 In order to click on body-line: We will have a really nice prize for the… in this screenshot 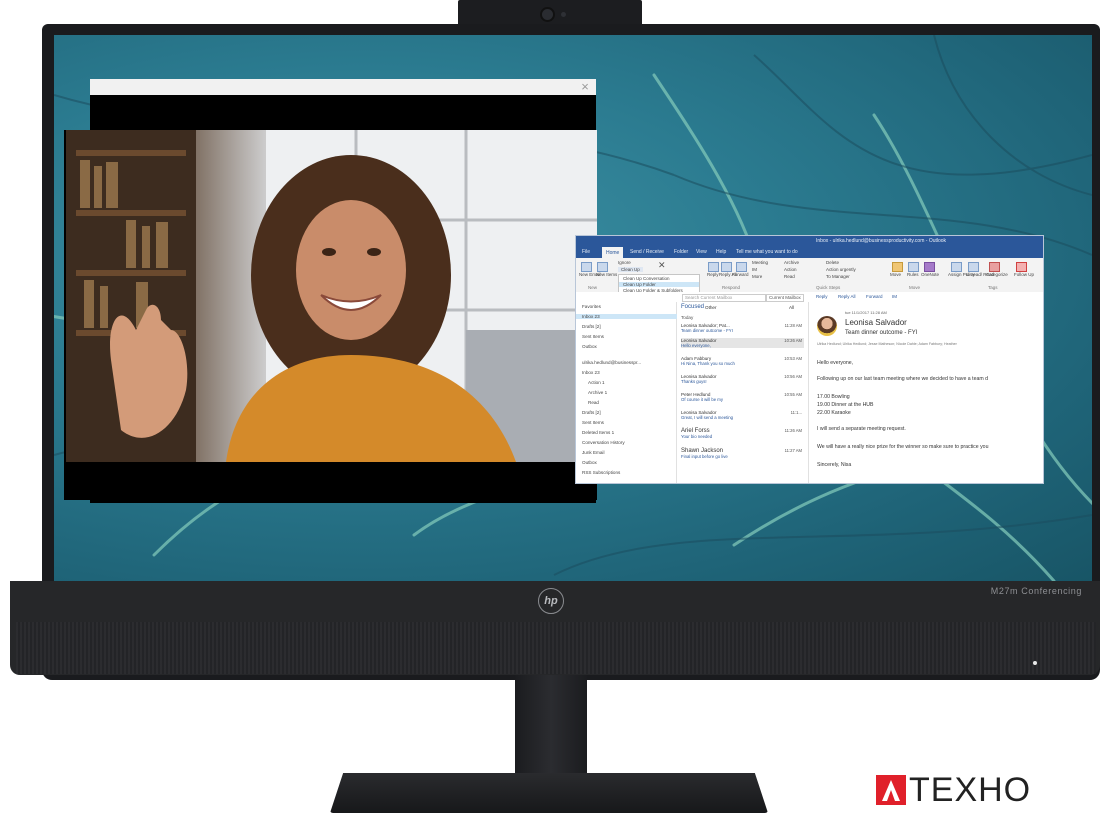, I will do `click(903, 447)`.